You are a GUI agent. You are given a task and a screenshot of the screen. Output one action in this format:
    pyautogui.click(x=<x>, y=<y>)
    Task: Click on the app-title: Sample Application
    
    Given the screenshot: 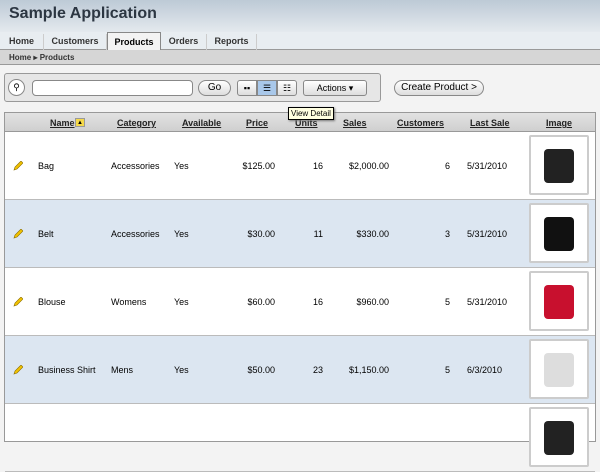 What is the action you would take?
    pyautogui.click(x=83, y=13)
    